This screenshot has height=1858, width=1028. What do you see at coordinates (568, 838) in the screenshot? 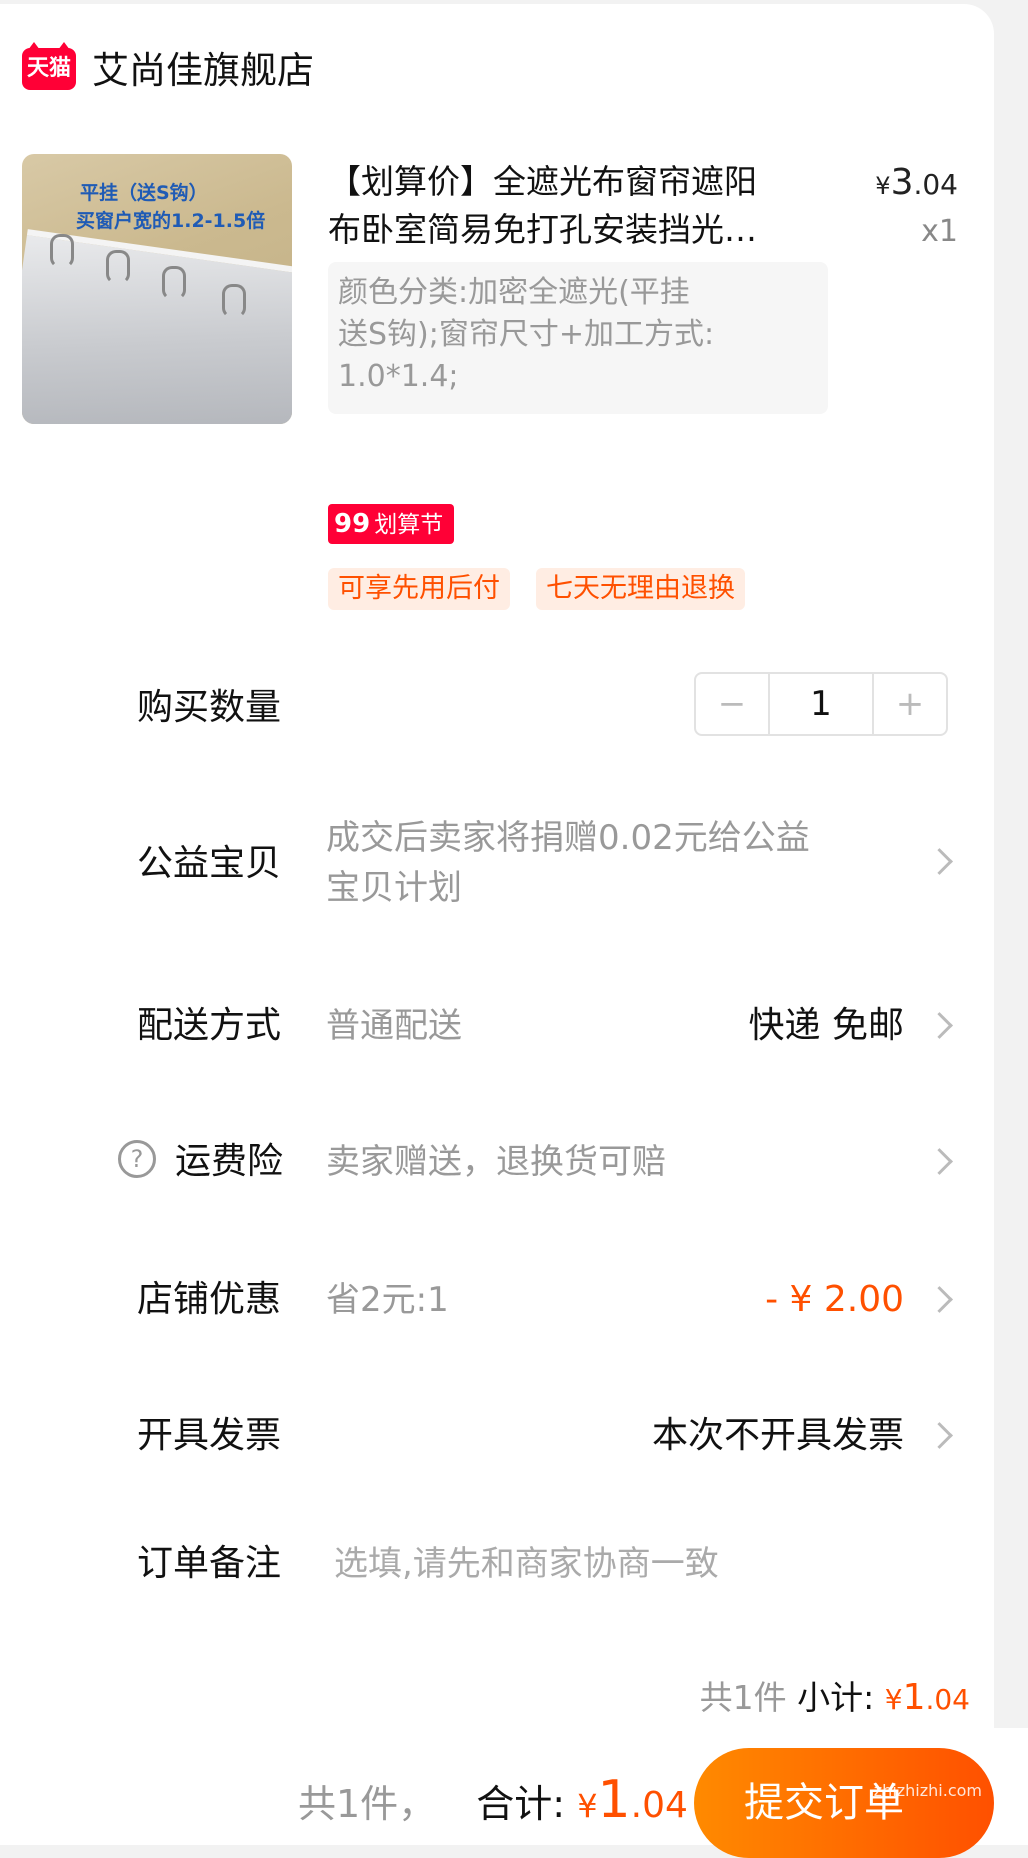
I see `charity-text-line1: 成交后卖家将捐赠0.02元给公益` at bounding box center [568, 838].